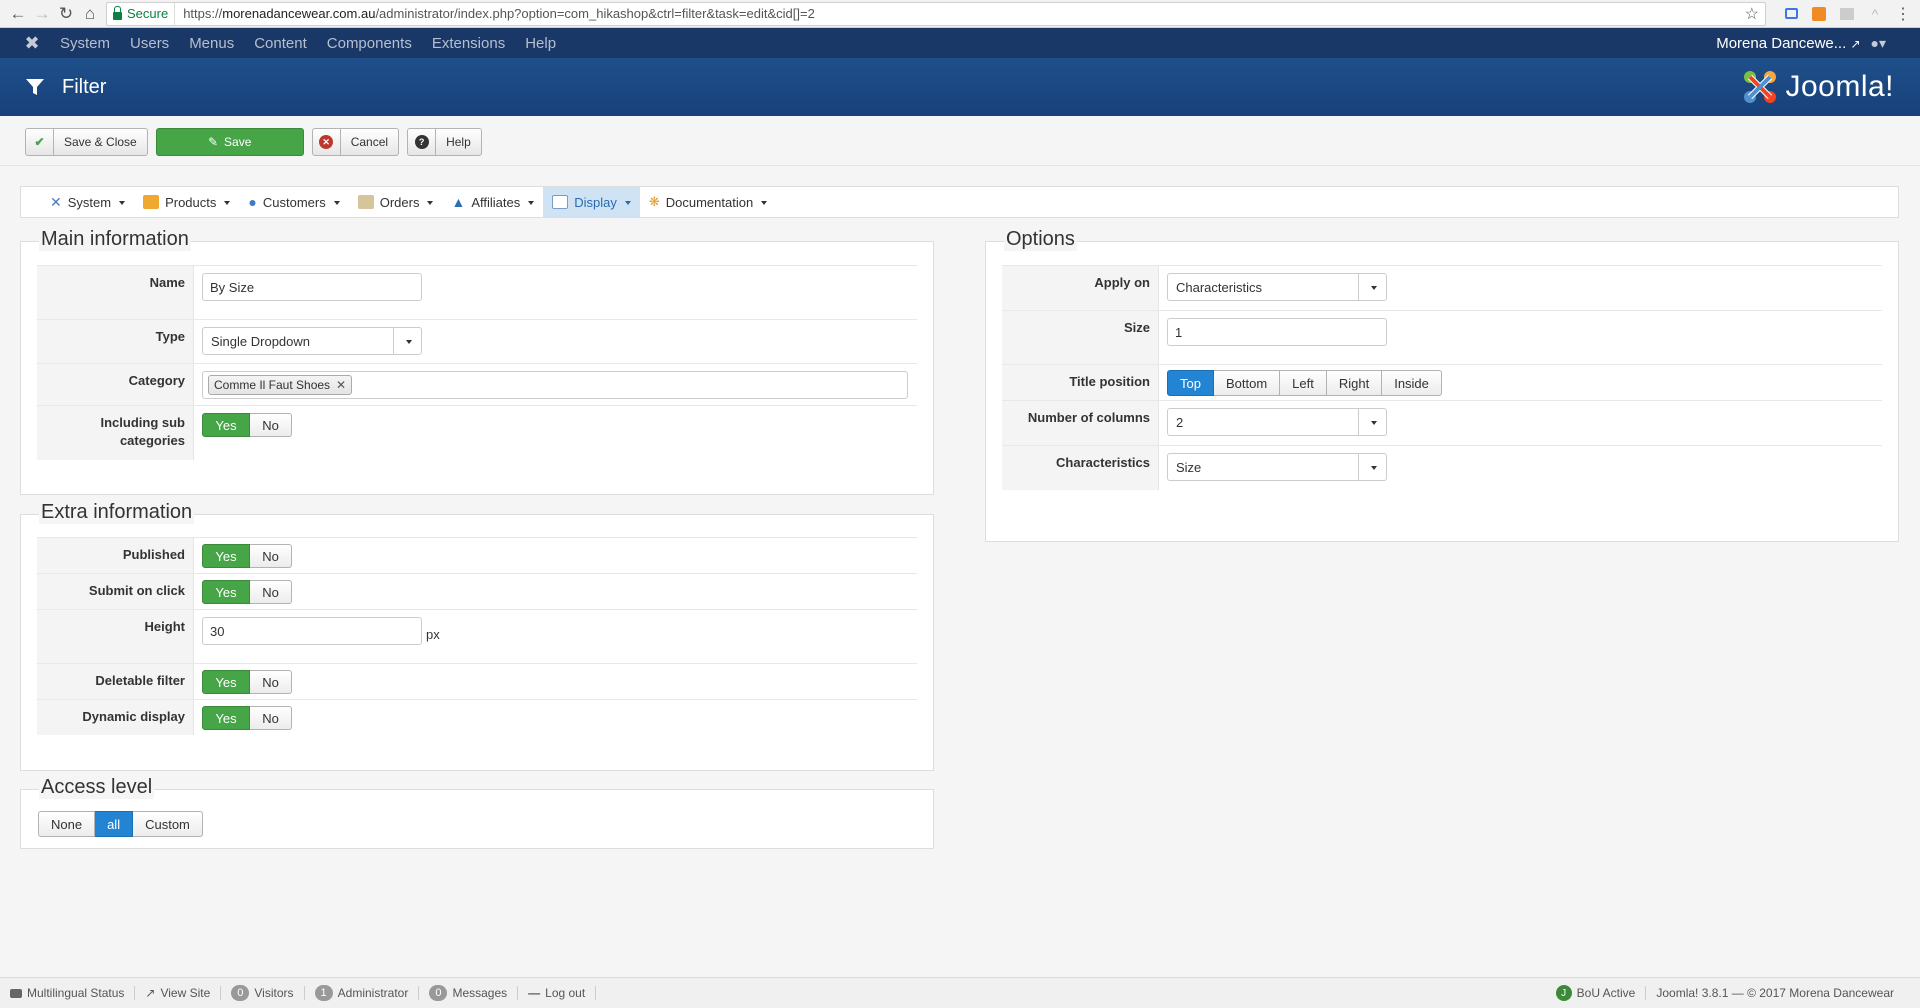 This screenshot has width=1920, height=1008. I want to click on tools-icon: ✕, so click(56, 201).